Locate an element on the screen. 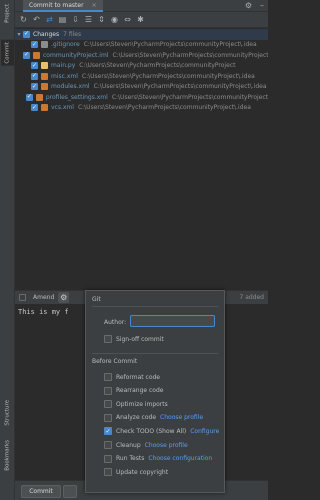  structure-tool-label: Structure is located at coordinates (7, 413).